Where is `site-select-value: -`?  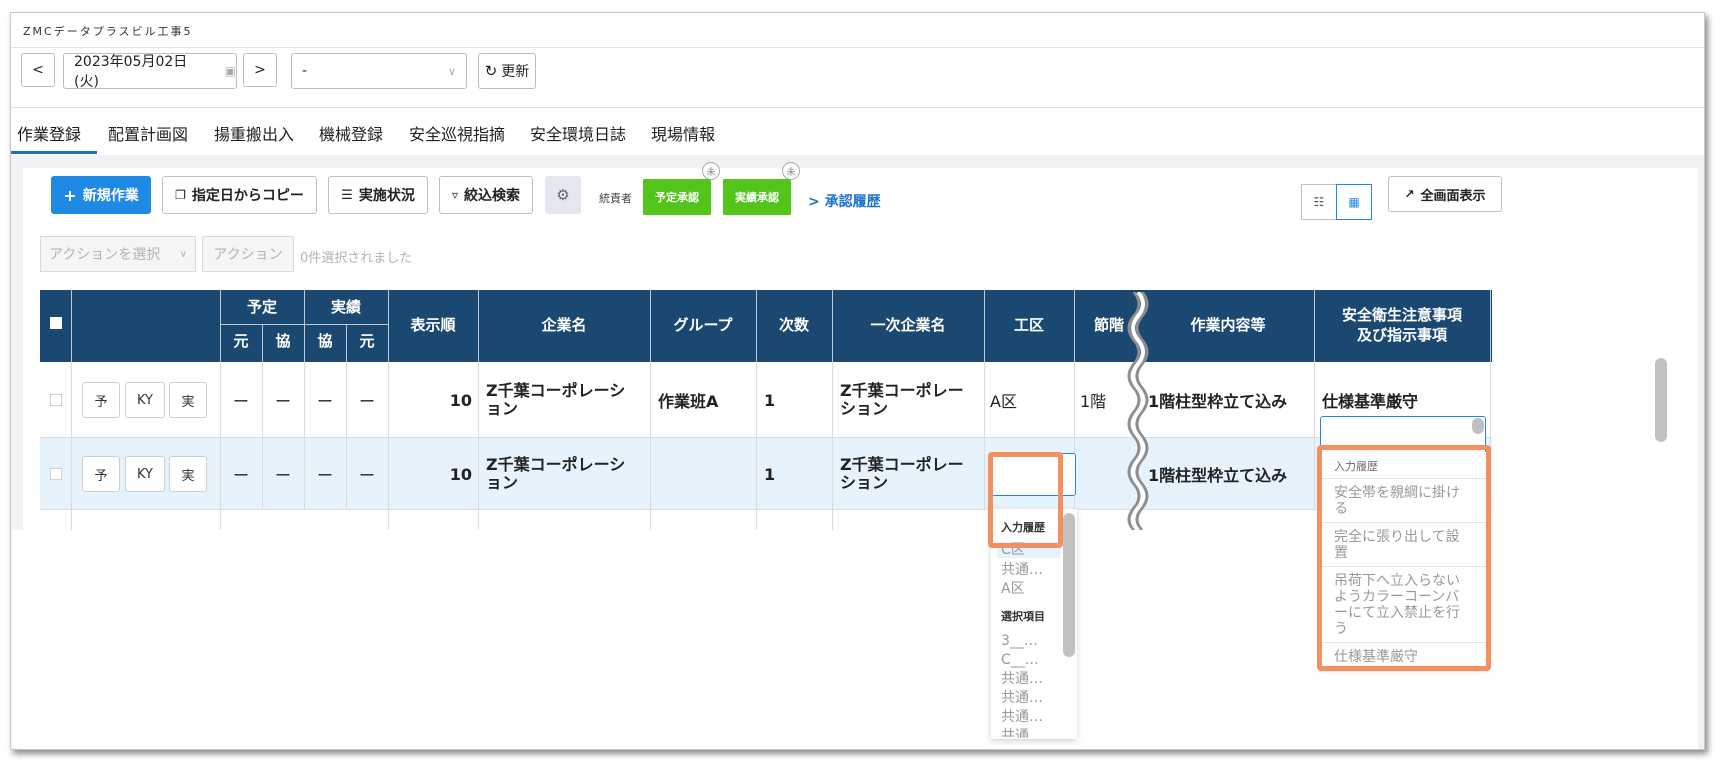
site-select-value: - is located at coordinates (305, 71).